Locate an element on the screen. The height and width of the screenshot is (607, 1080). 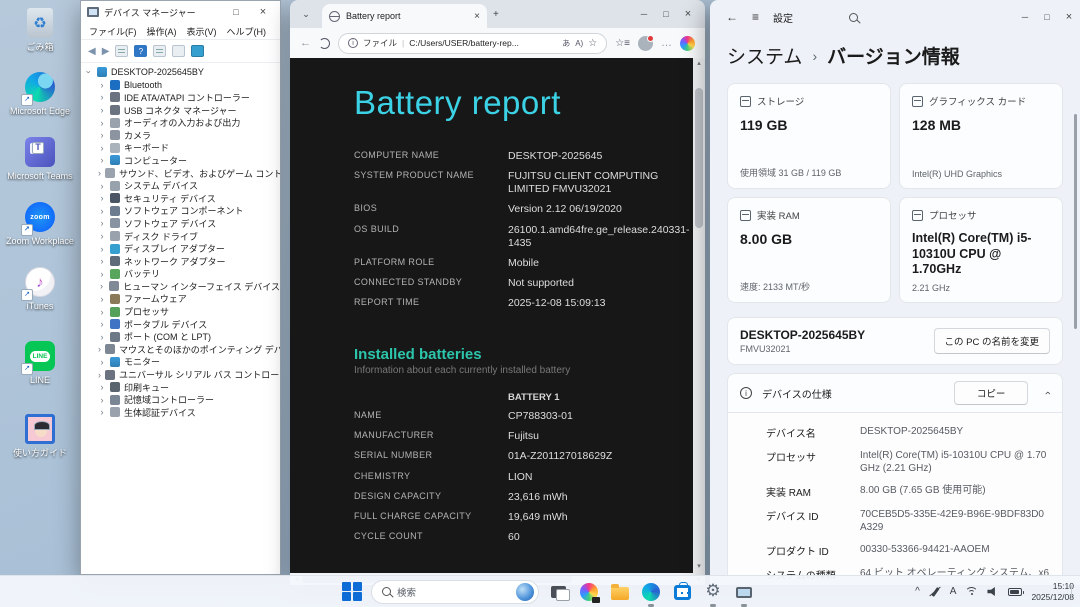
tree-root: › DESKTOP-2025645BY is located at coordinates (182, 72).